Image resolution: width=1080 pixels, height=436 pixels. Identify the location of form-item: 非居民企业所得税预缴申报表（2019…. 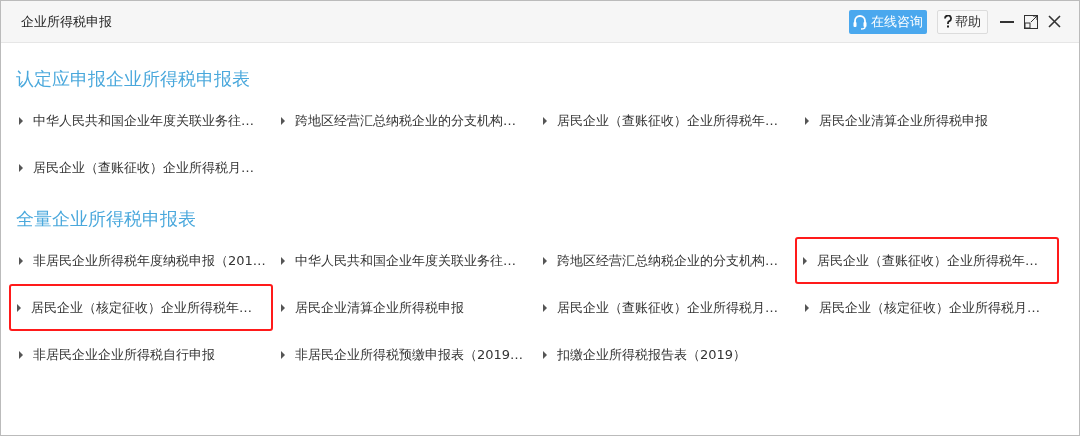
(404, 354).